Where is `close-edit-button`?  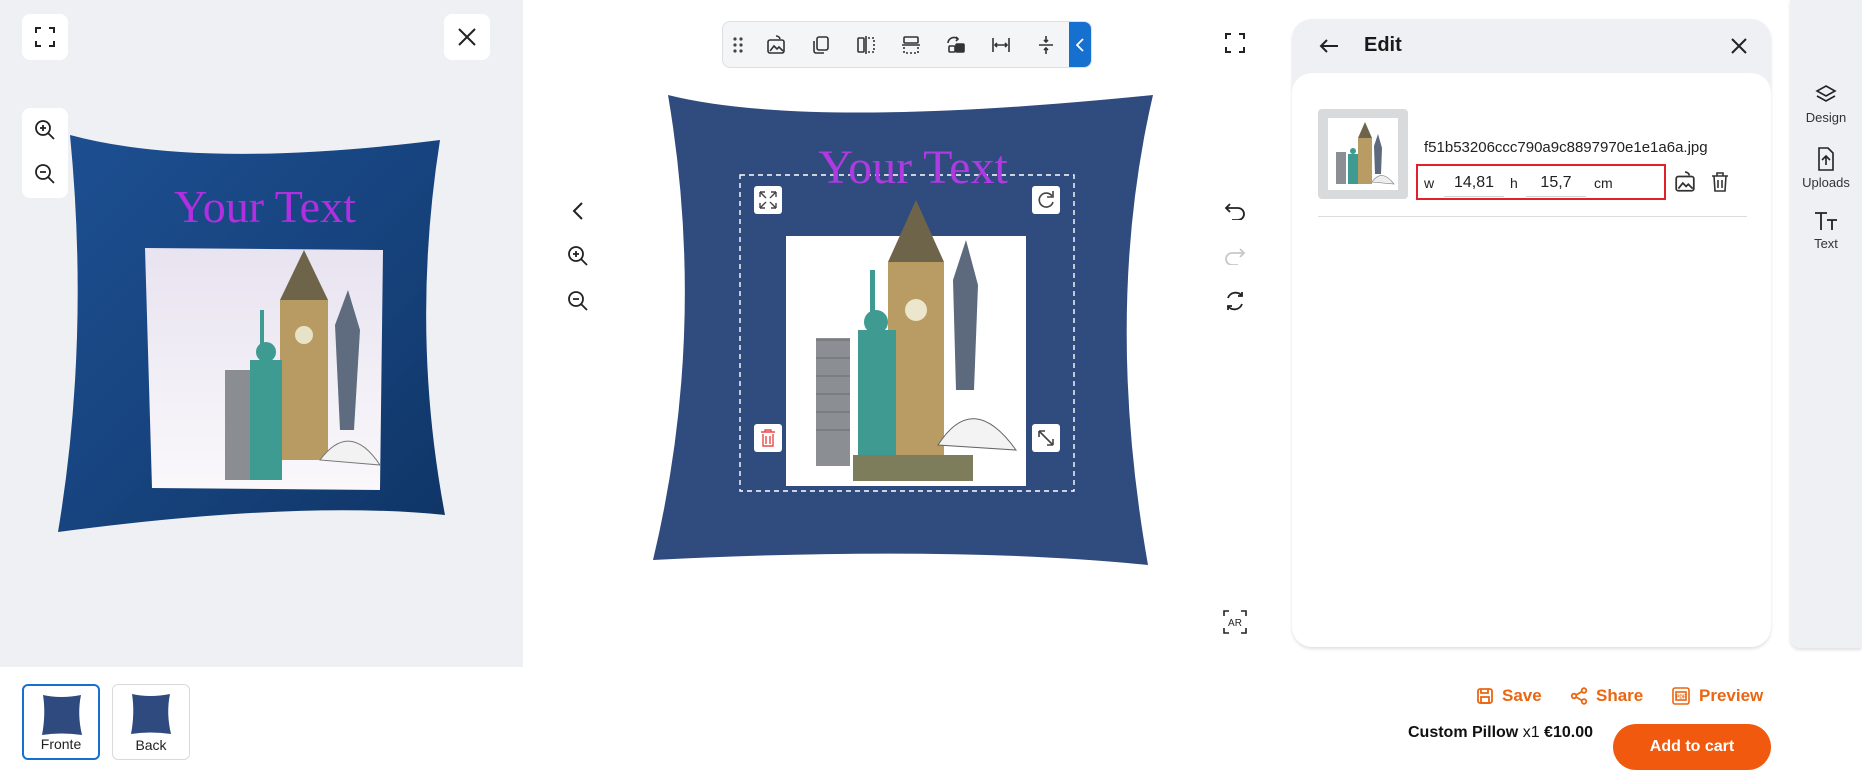 close-edit-button is located at coordinates (1739, 46).